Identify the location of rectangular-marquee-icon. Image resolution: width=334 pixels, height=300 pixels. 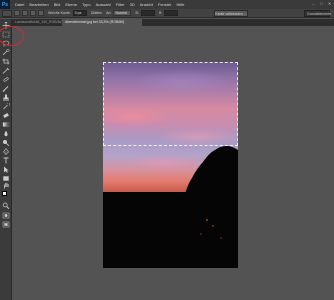
(6, 34).